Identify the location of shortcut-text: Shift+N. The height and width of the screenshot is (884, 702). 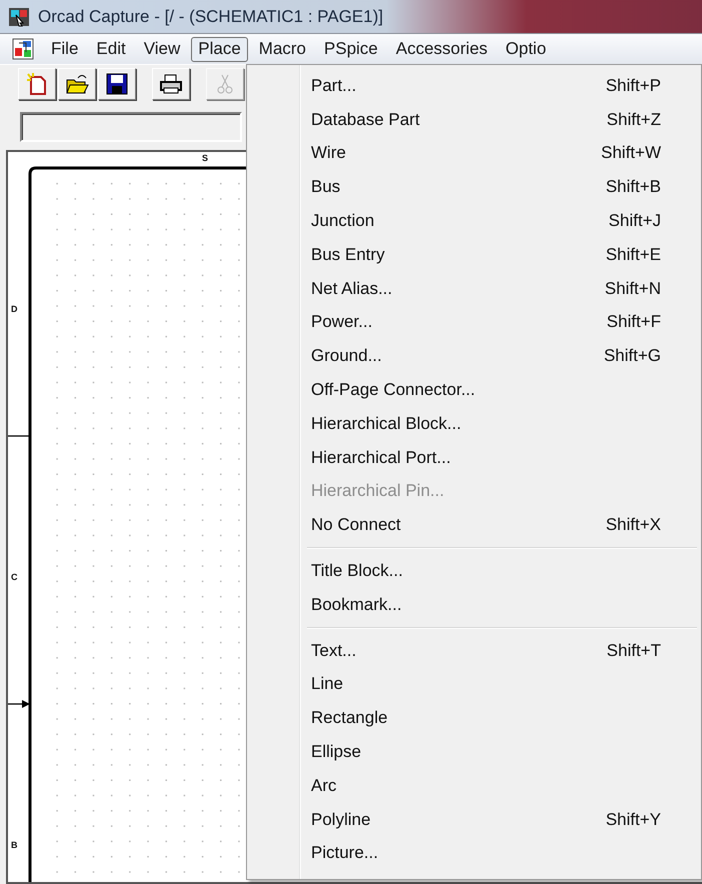
(632, 288).